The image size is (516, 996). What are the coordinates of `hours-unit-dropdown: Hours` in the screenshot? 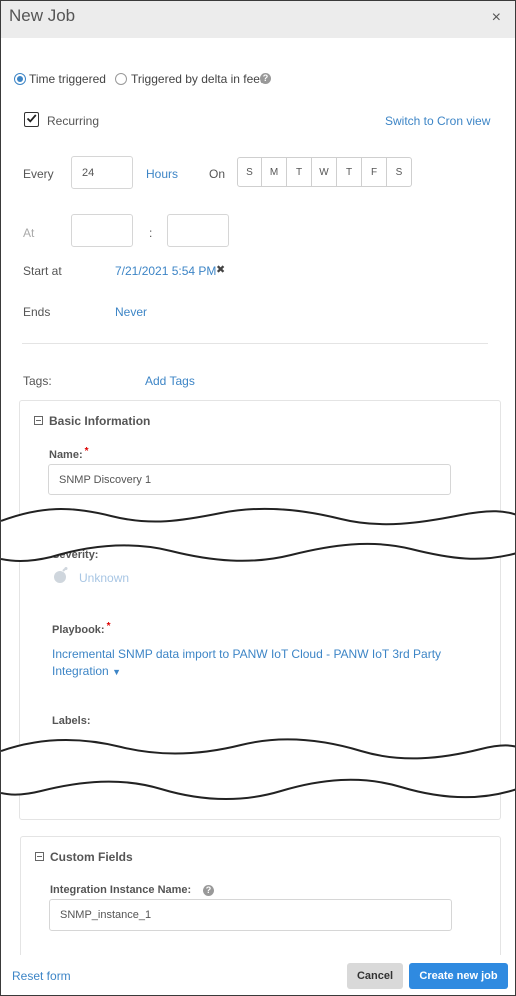 It's located at (162, 174).